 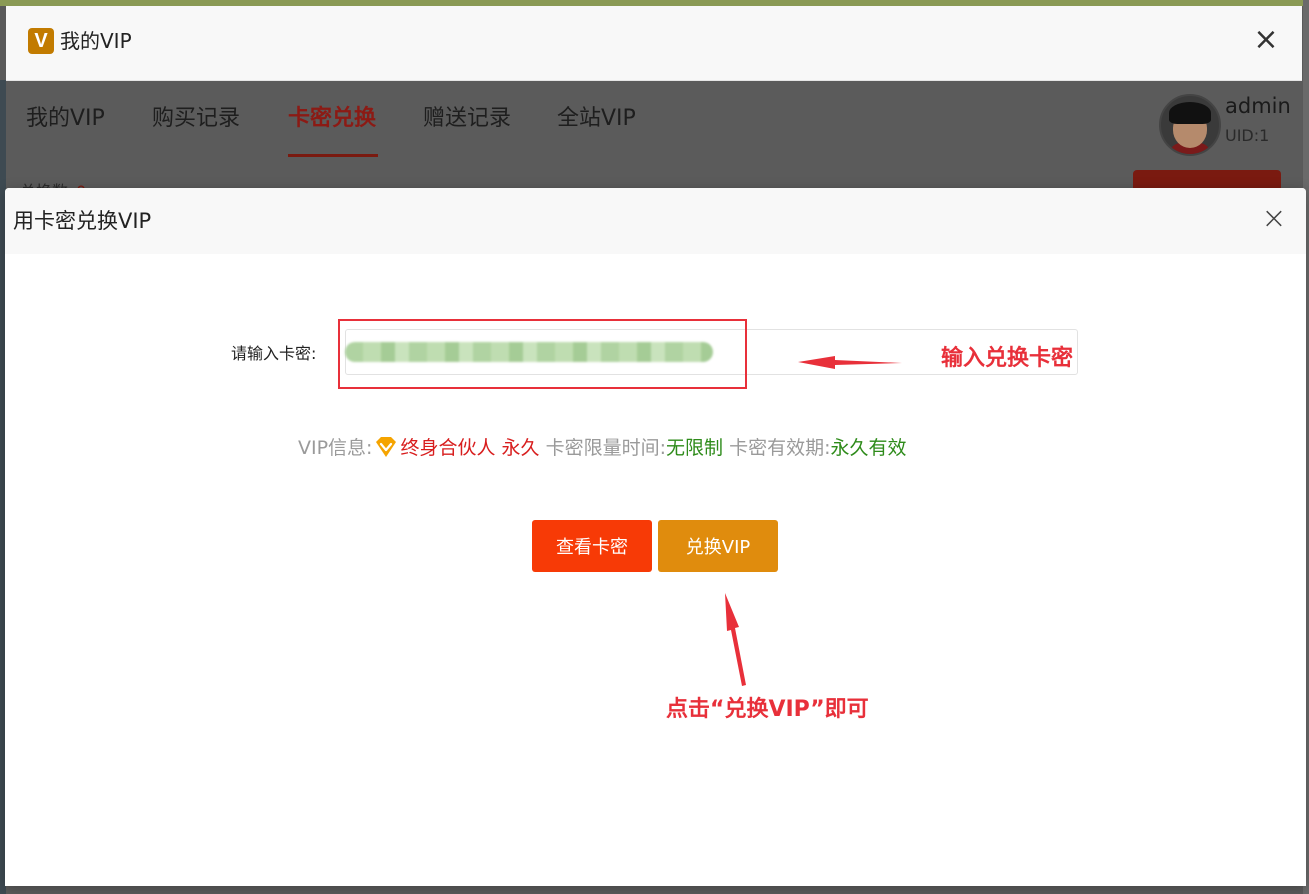 What do you see at coordinates (386, 447) in the screenshot?
I see `diamond-icon` at bounding box center [386, 447].